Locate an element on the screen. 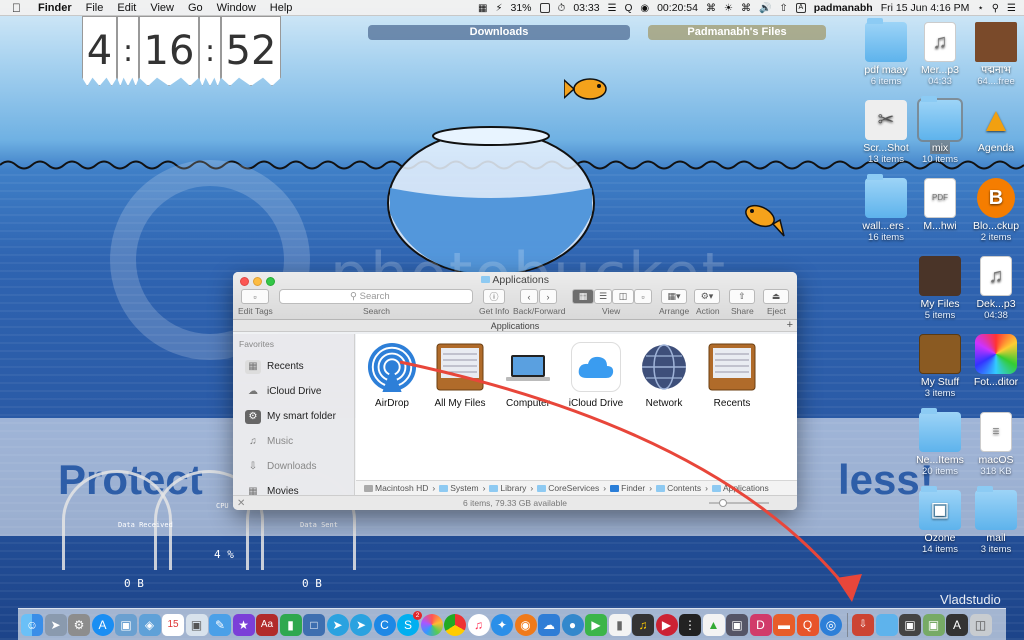 This screenshot has height=640, width=1024. wifi-icon: ⌘ is located at coordinates (746, 8).